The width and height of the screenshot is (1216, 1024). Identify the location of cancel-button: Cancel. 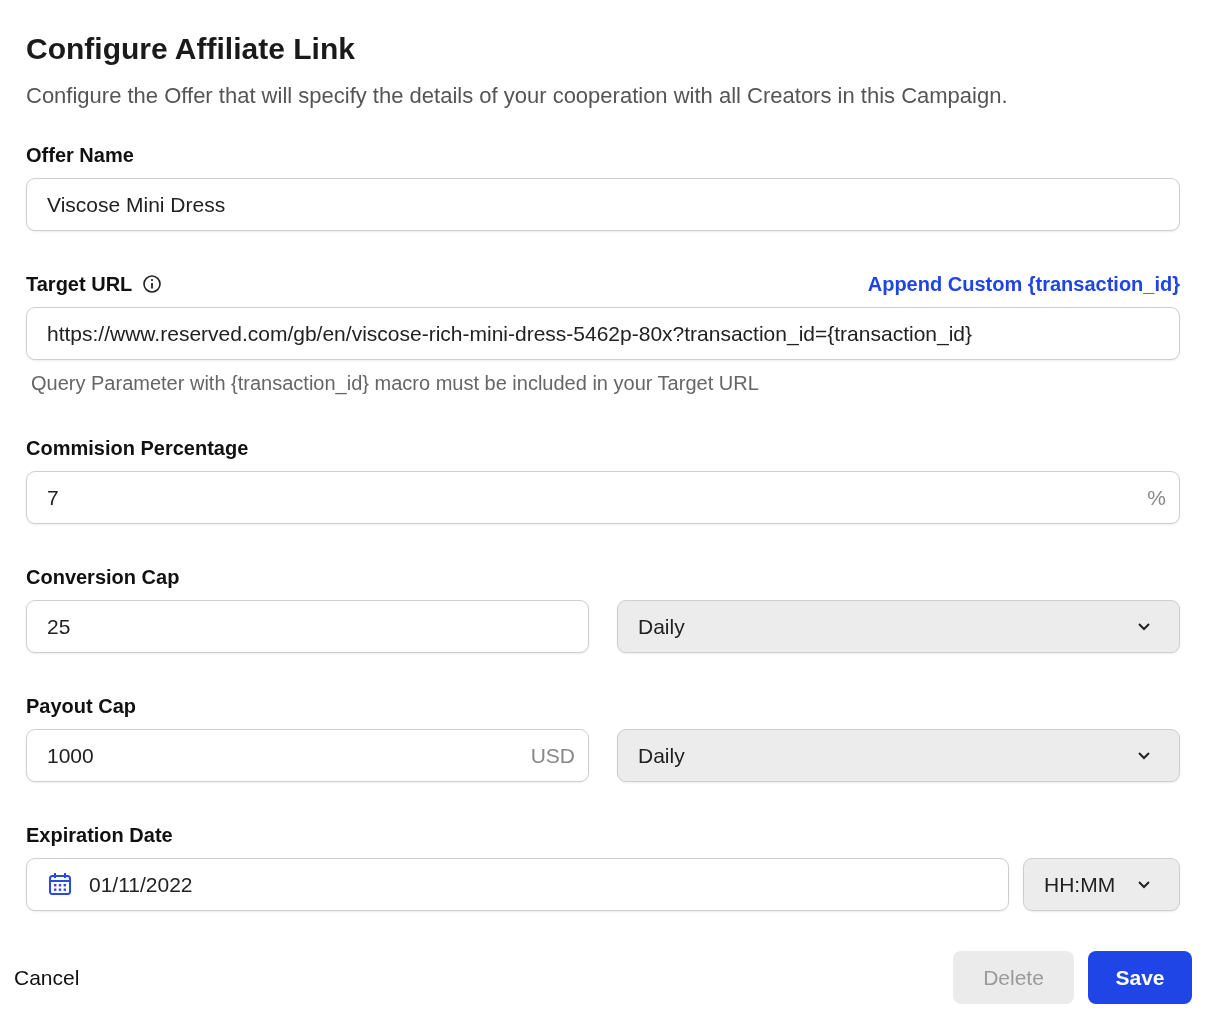
(47, 977).